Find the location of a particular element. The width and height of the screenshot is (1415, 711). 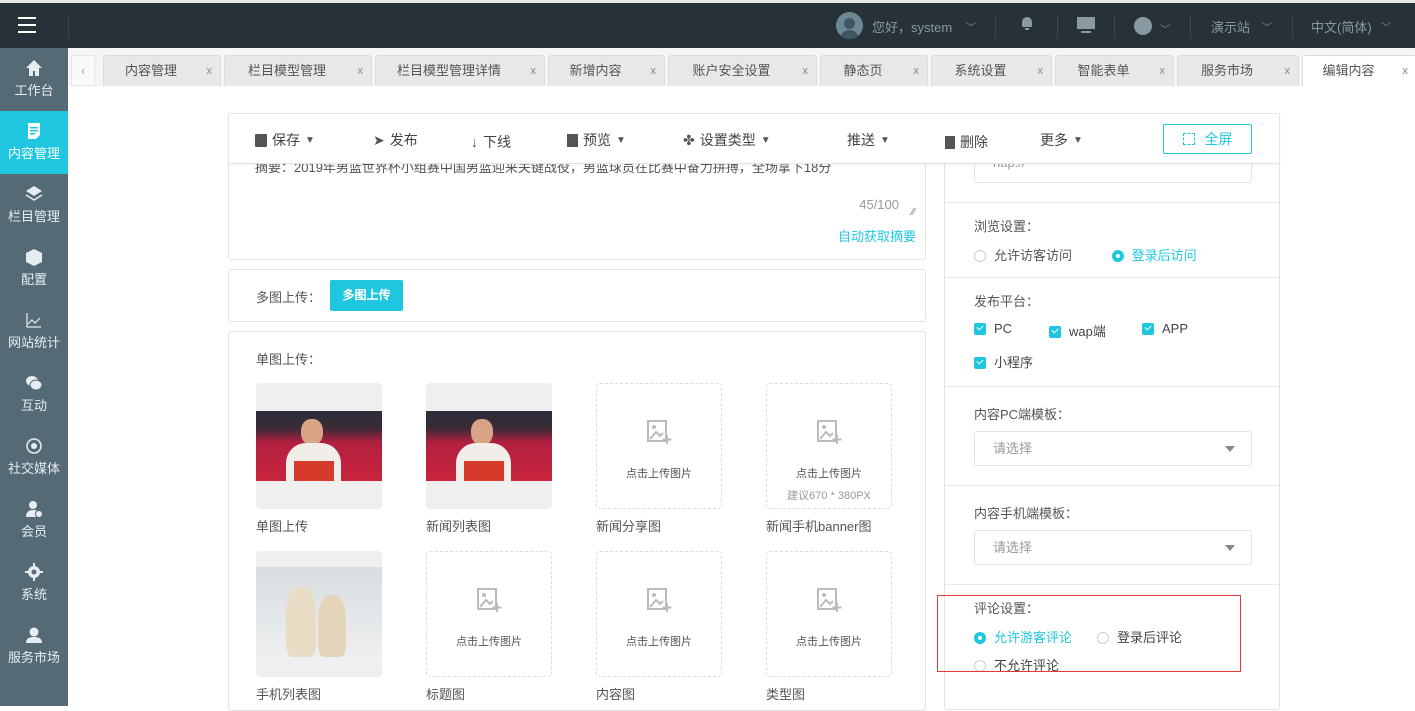

palette-icon is located at coordinates (1143, 26).